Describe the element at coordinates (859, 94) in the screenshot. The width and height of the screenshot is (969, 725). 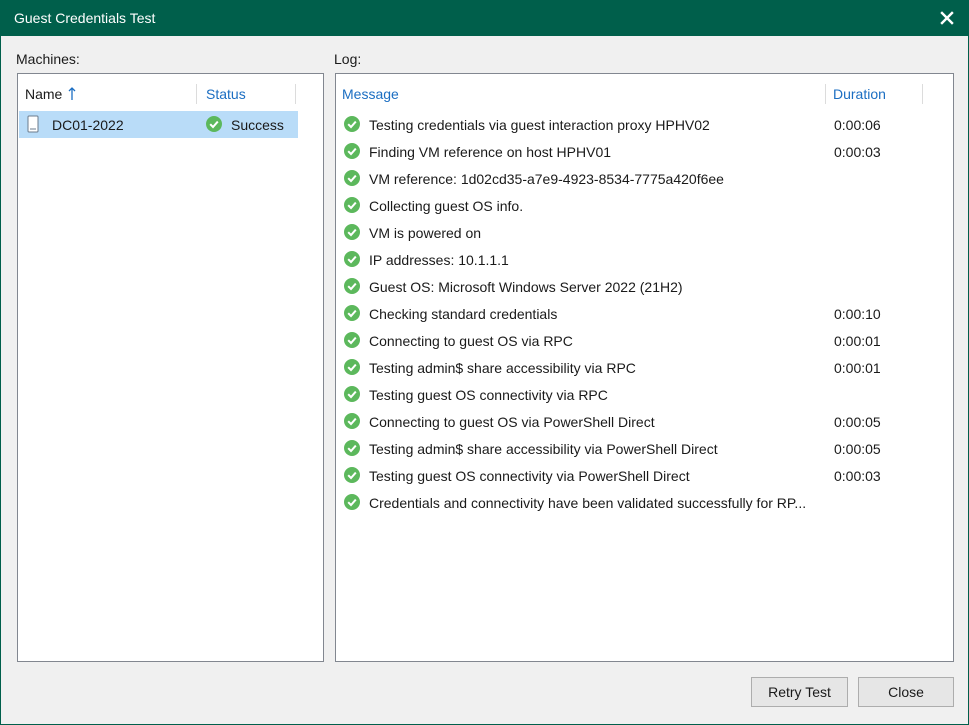
I see `column-header-duration: Duration` at that location.